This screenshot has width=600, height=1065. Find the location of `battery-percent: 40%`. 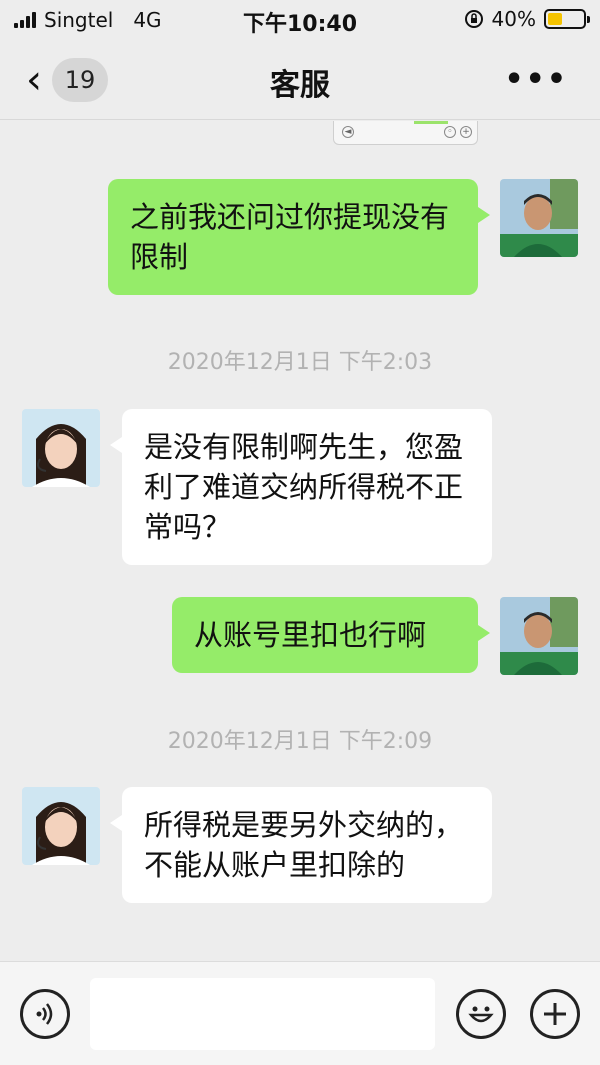

battery-percent: 40% is located at coordinates (513, 19).